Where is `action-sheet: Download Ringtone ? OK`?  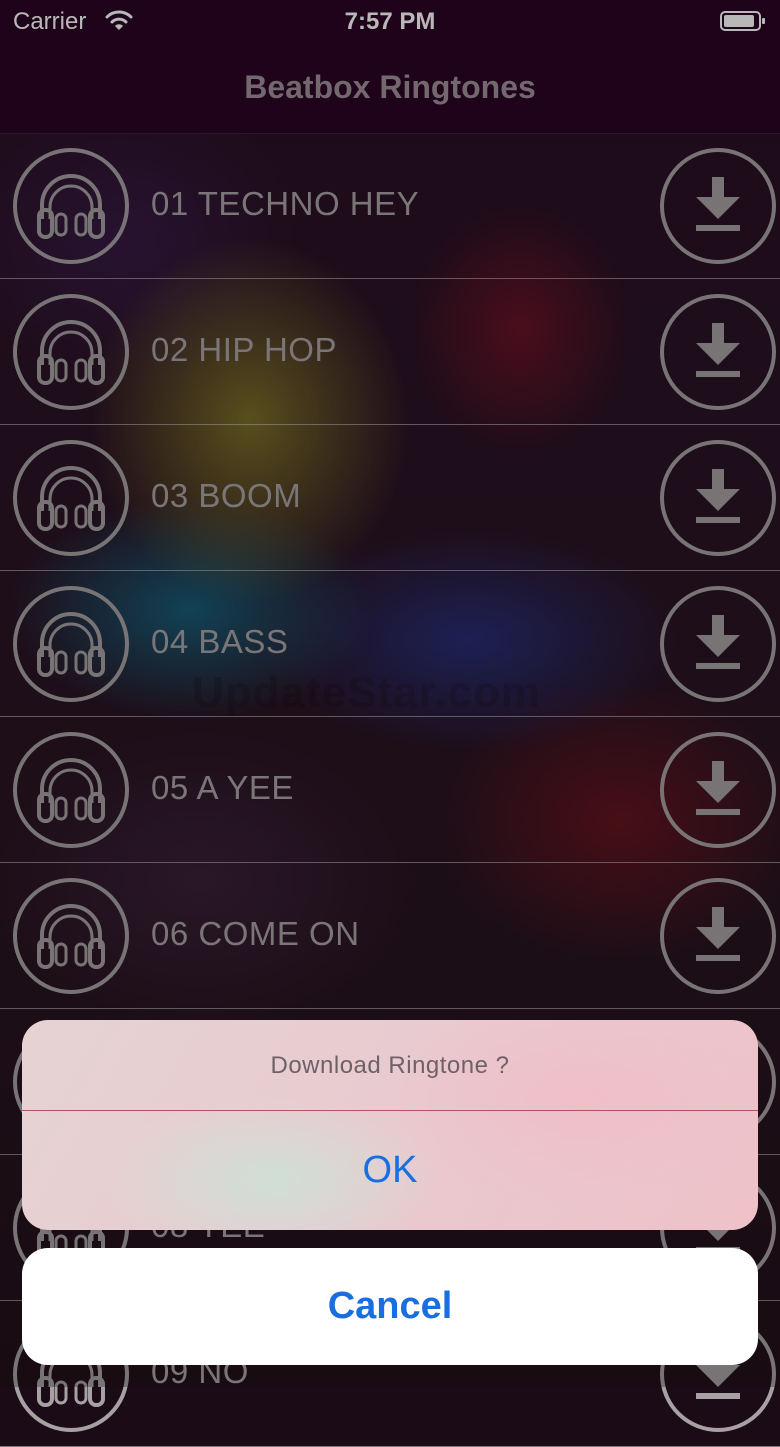 action-sheet: Download Ringtone ? OK is located at coordinates (390, 1125).